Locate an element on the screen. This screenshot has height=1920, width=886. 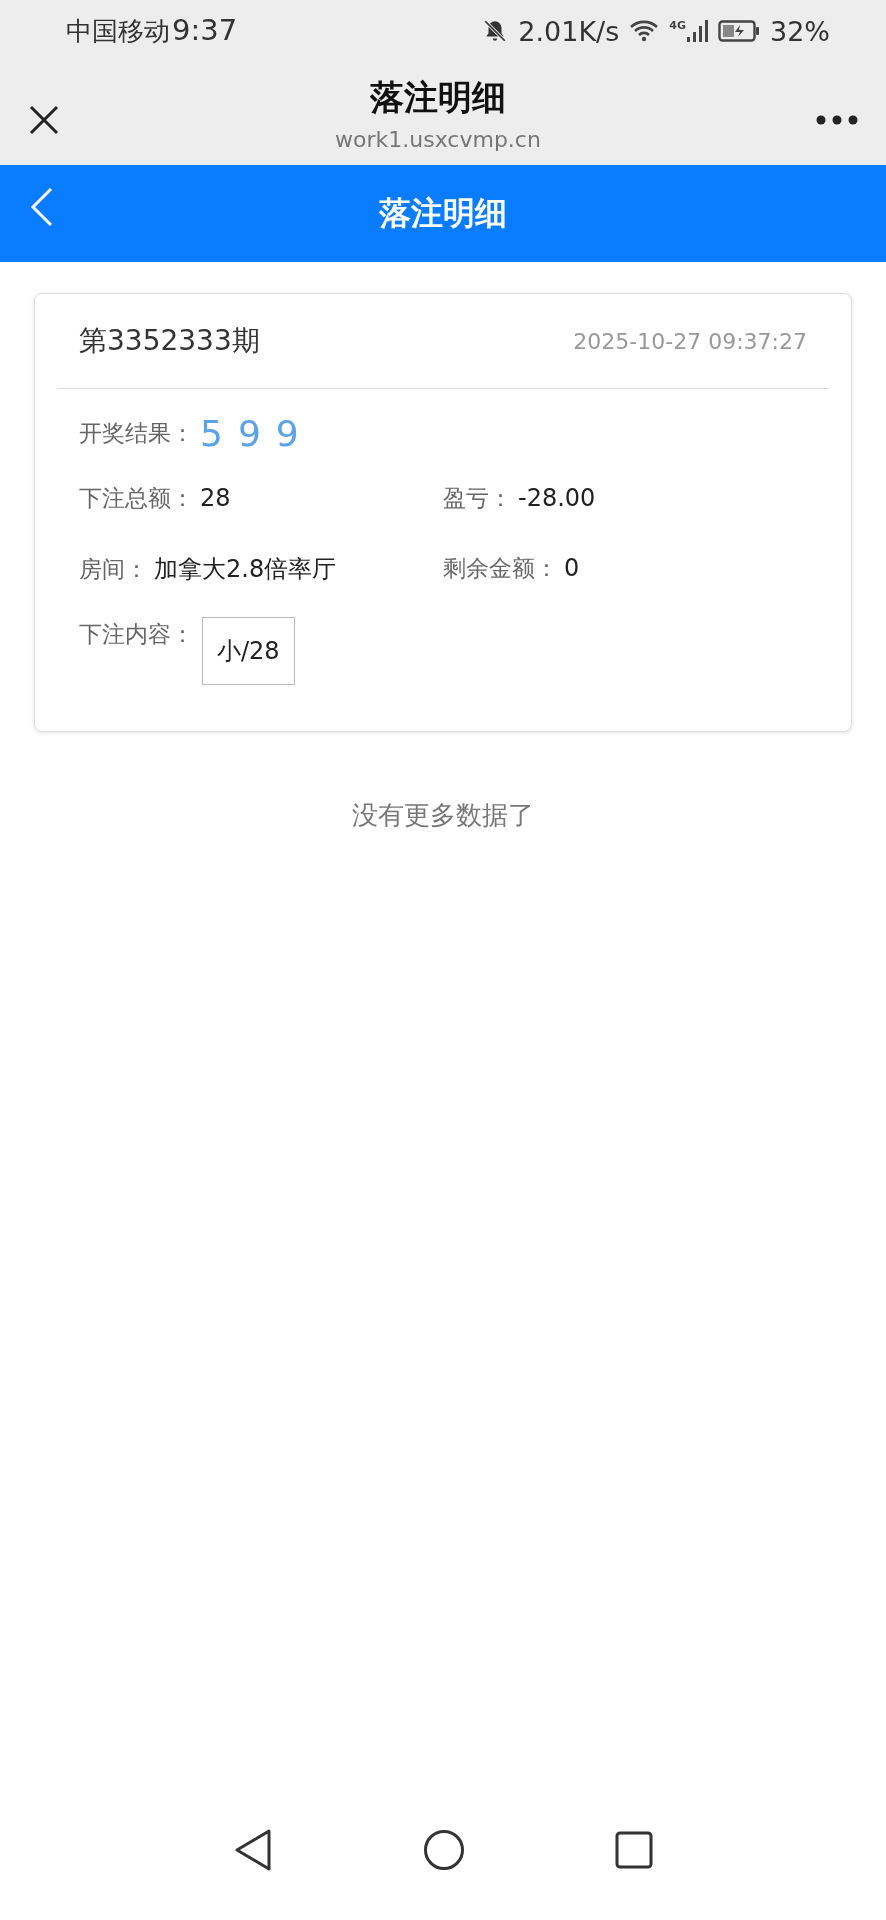
wifi-icon is located at coordinates (644, 31).